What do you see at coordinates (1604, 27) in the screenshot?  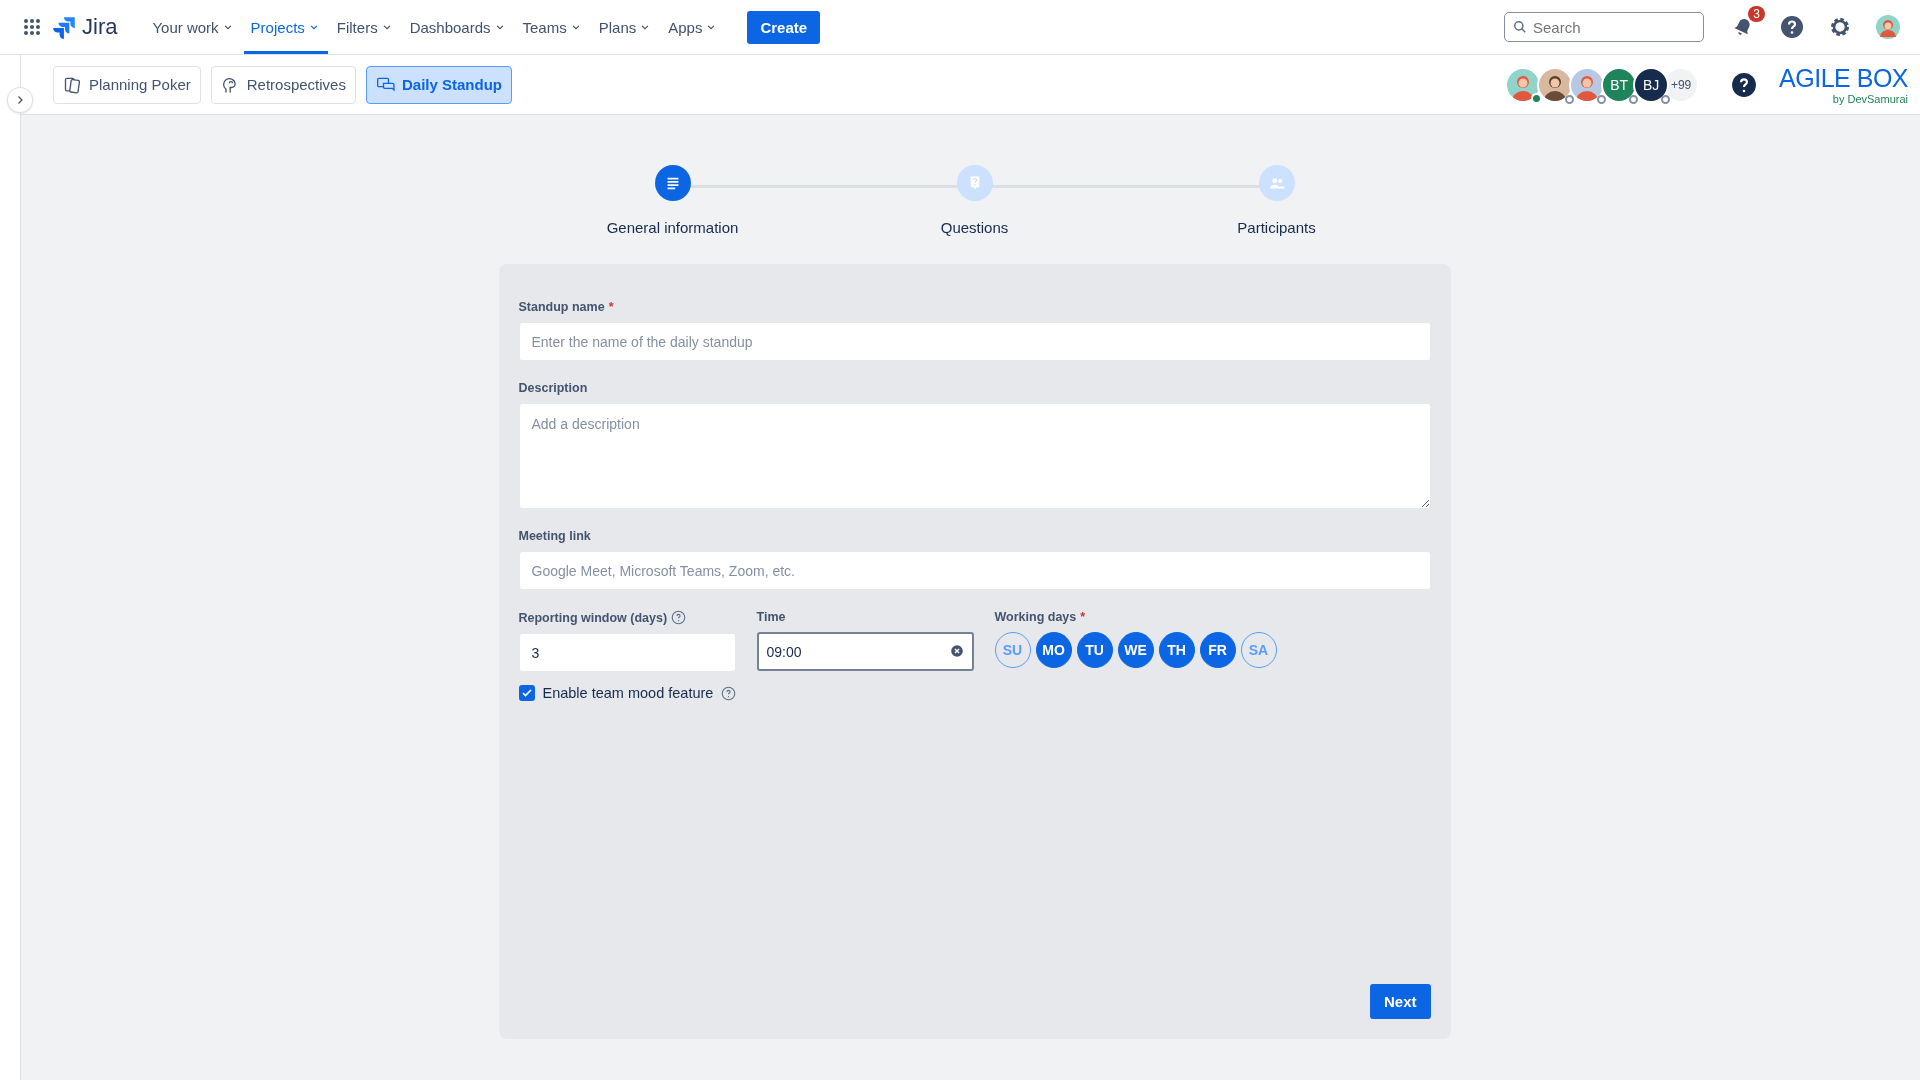 I see `search-field: Search` at bounding box center [1604, 27].